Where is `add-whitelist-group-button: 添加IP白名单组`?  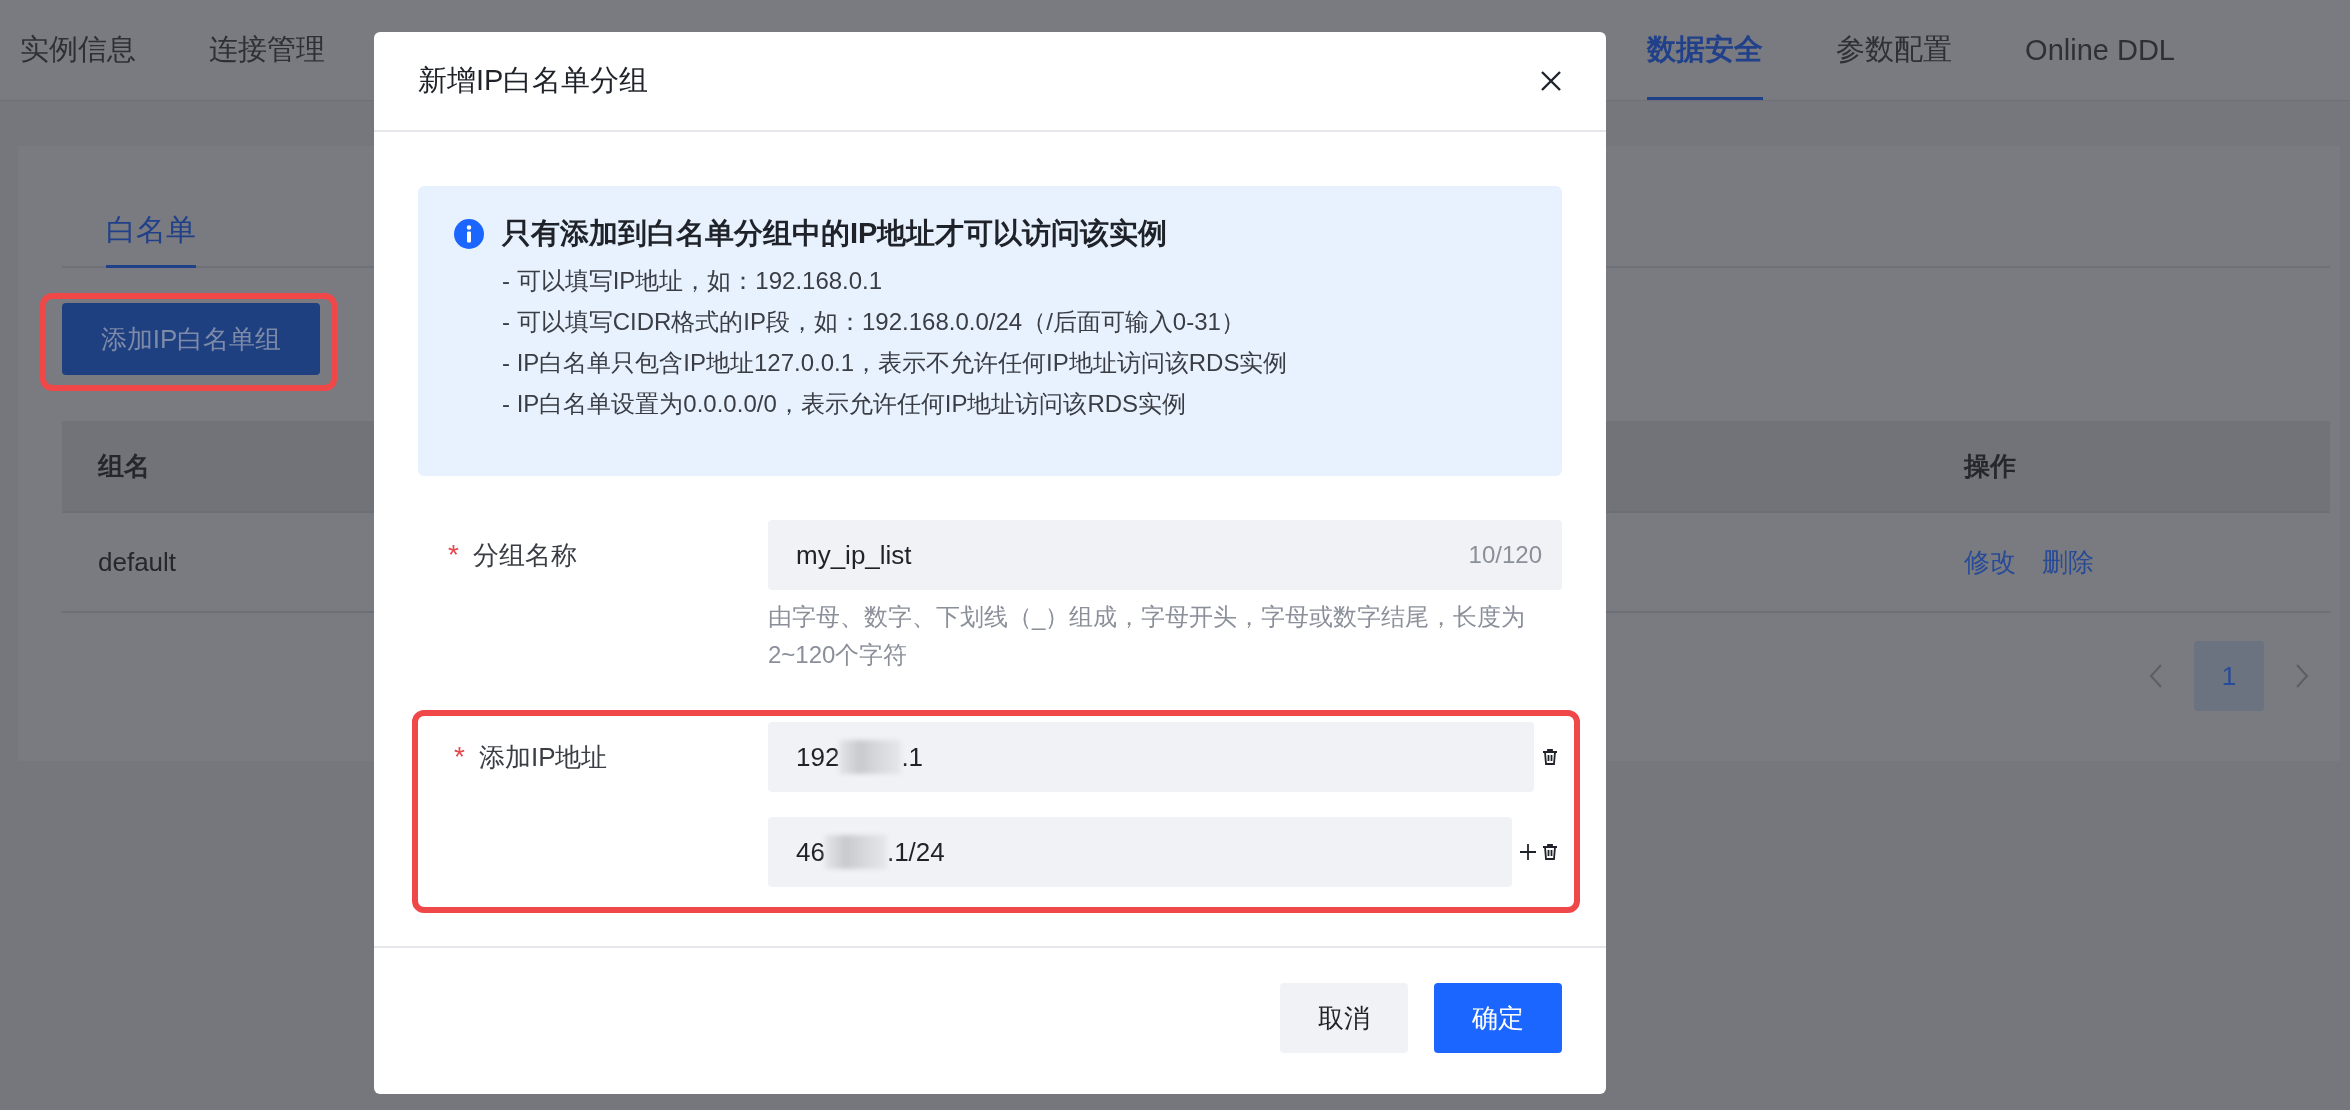
add-whitelist-group-button: 添加IP白名单组 is located at coordinates (191, 339).